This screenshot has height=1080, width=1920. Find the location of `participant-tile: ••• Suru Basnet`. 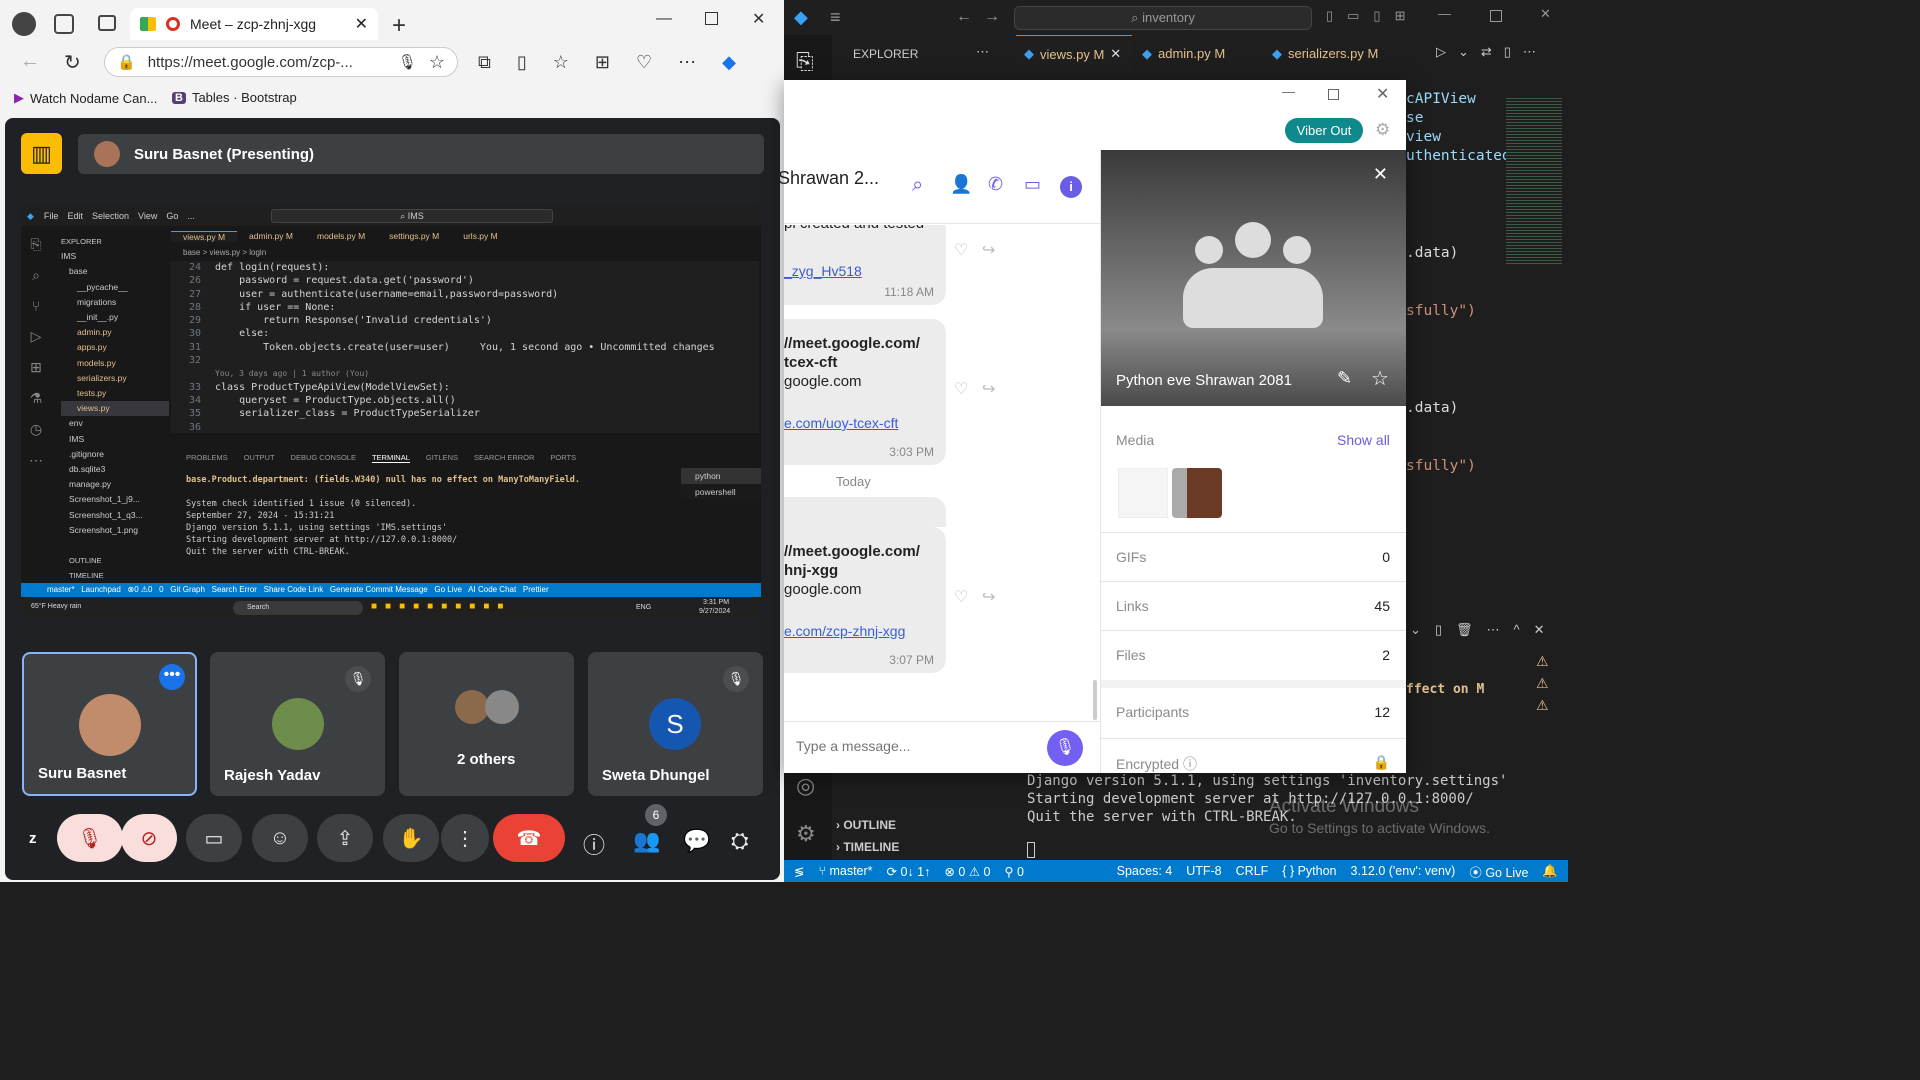

participant-tile: ••• Suru Basnet is located at coordinates (109, 724).